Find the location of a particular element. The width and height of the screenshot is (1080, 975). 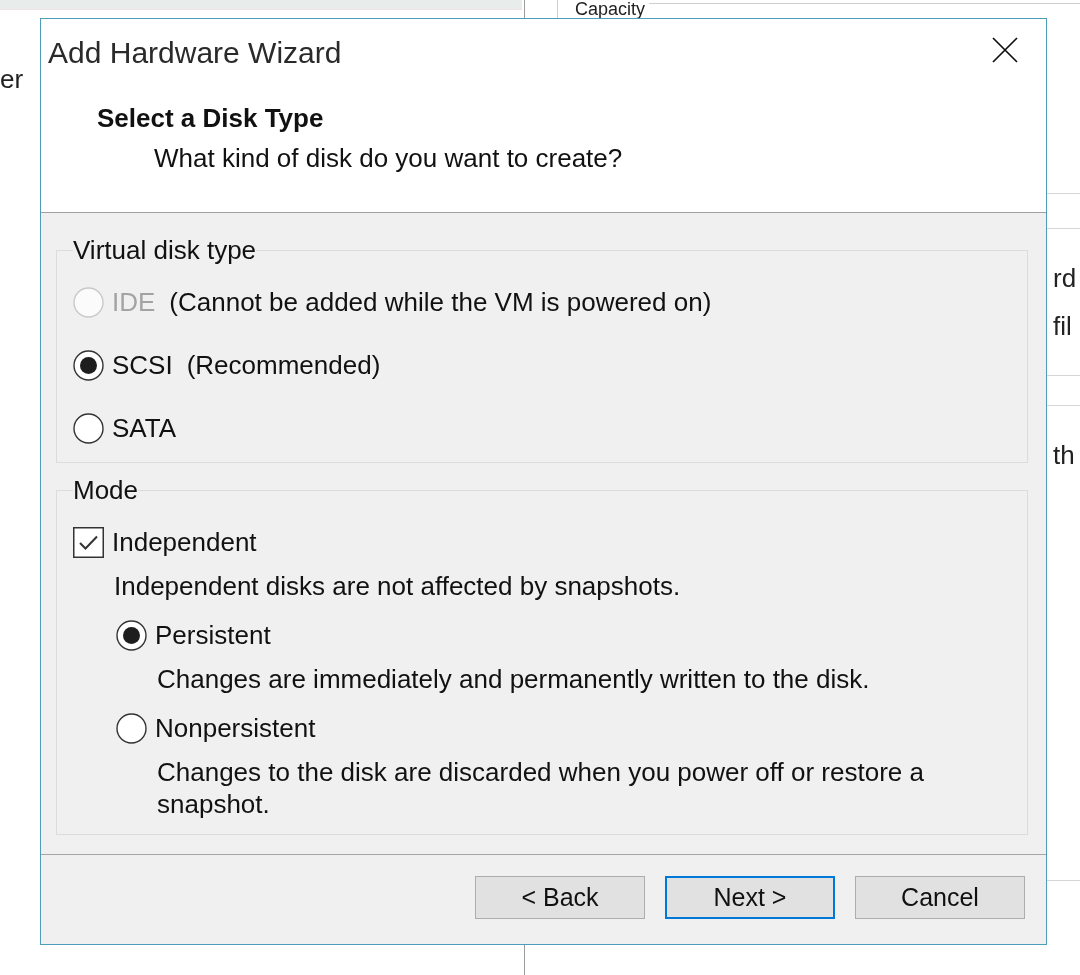

radio-label: SATA is located at coordinates (144, 428).